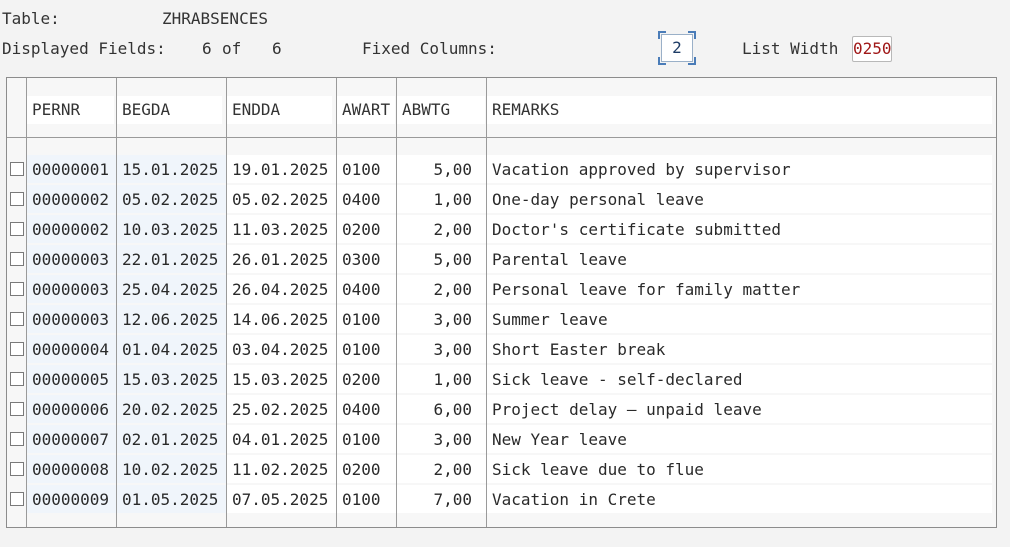  Describe the element at coordinates (739, 499) in the screenshot. I see `cell-remarks: Vacation in Crete` at that location.